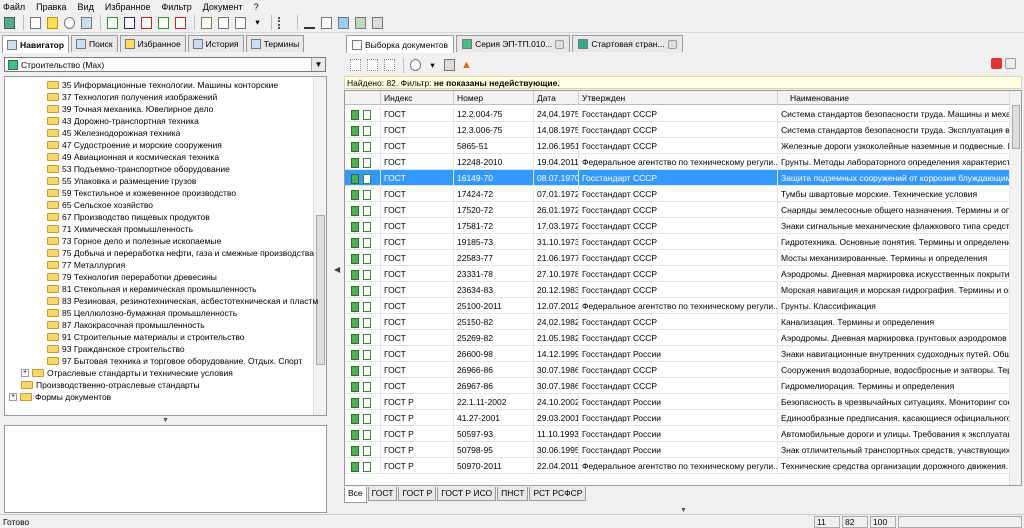  I want to click on doc-green-icon, so click(112, 22).